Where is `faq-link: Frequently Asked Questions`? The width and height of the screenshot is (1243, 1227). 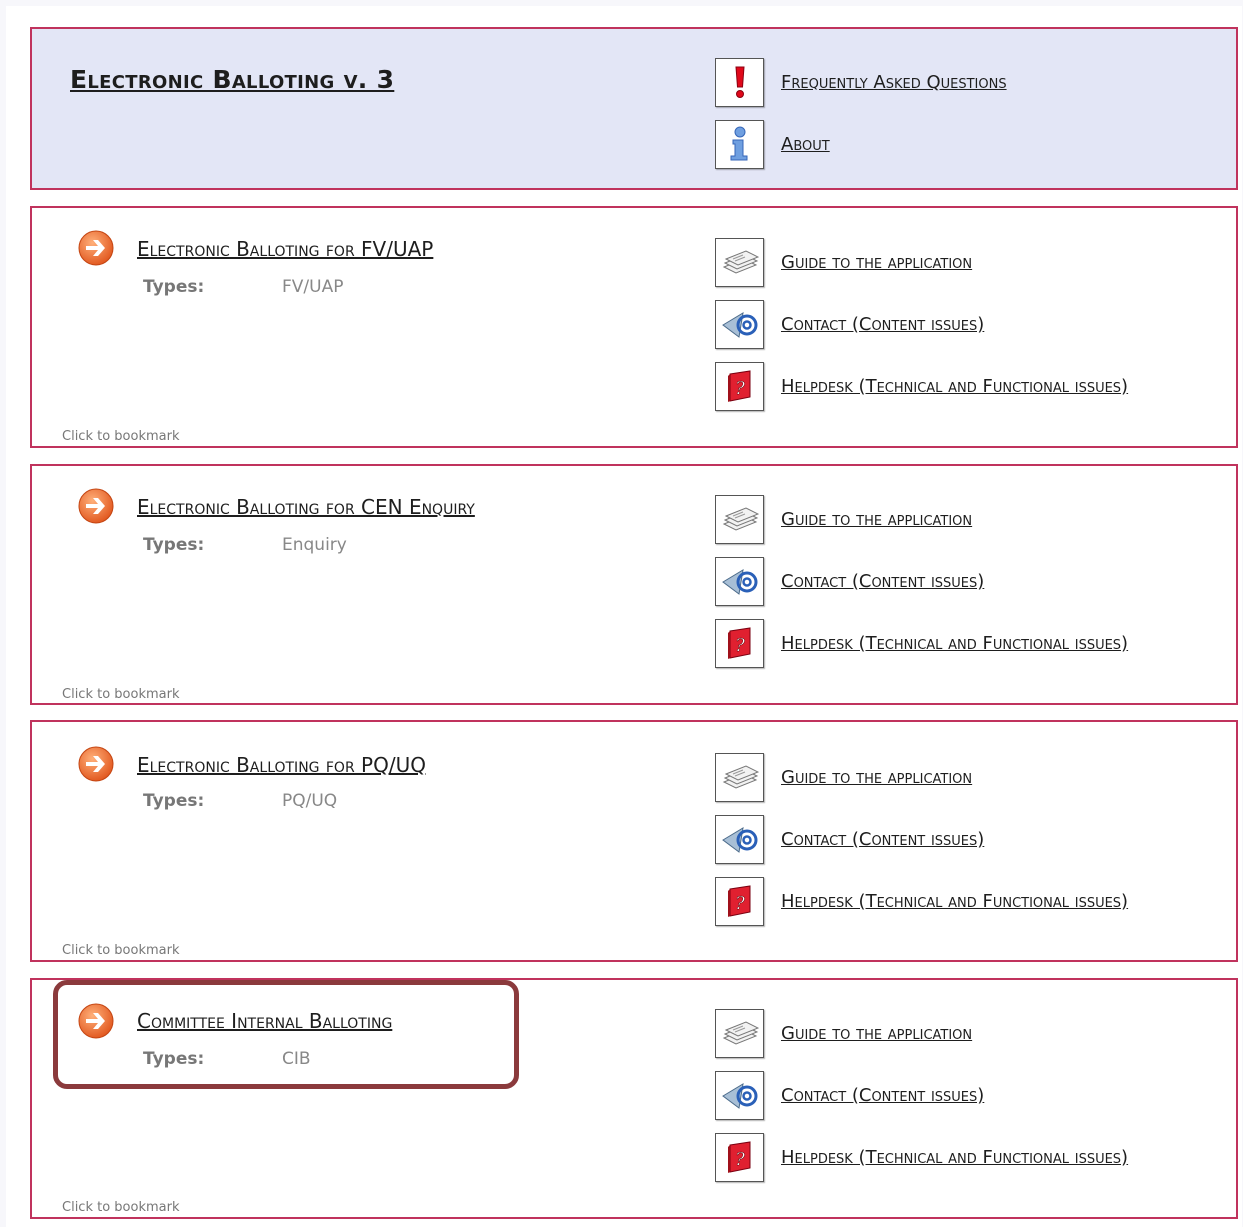 faq-link: Frequently Asked Questions is located at coordinates (965, 82).